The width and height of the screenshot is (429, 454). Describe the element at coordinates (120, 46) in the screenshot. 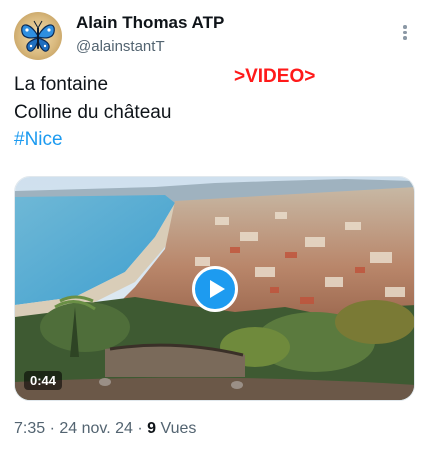

I see `author-handle: @alainstantT` at that location.